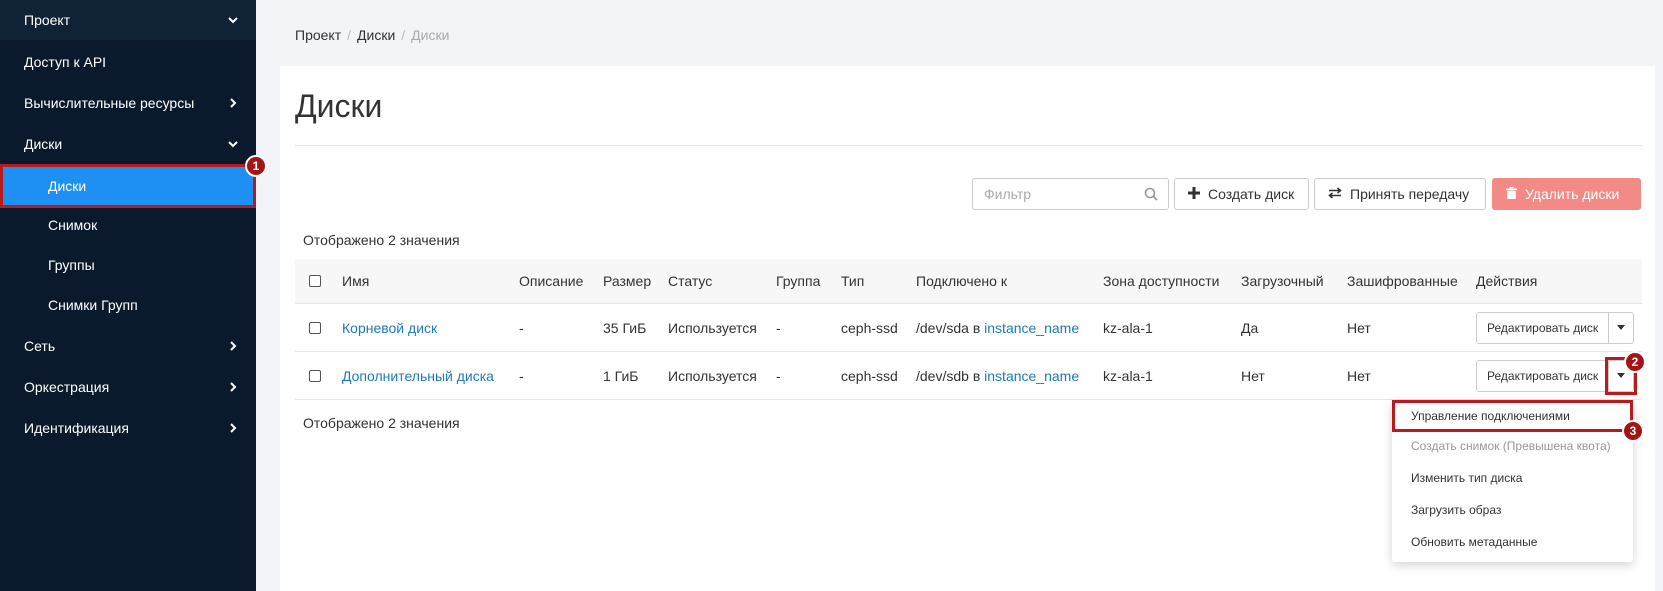 The image size is (1663, 591). I want to click on volume-bootable: Да, so click(1250, 327).